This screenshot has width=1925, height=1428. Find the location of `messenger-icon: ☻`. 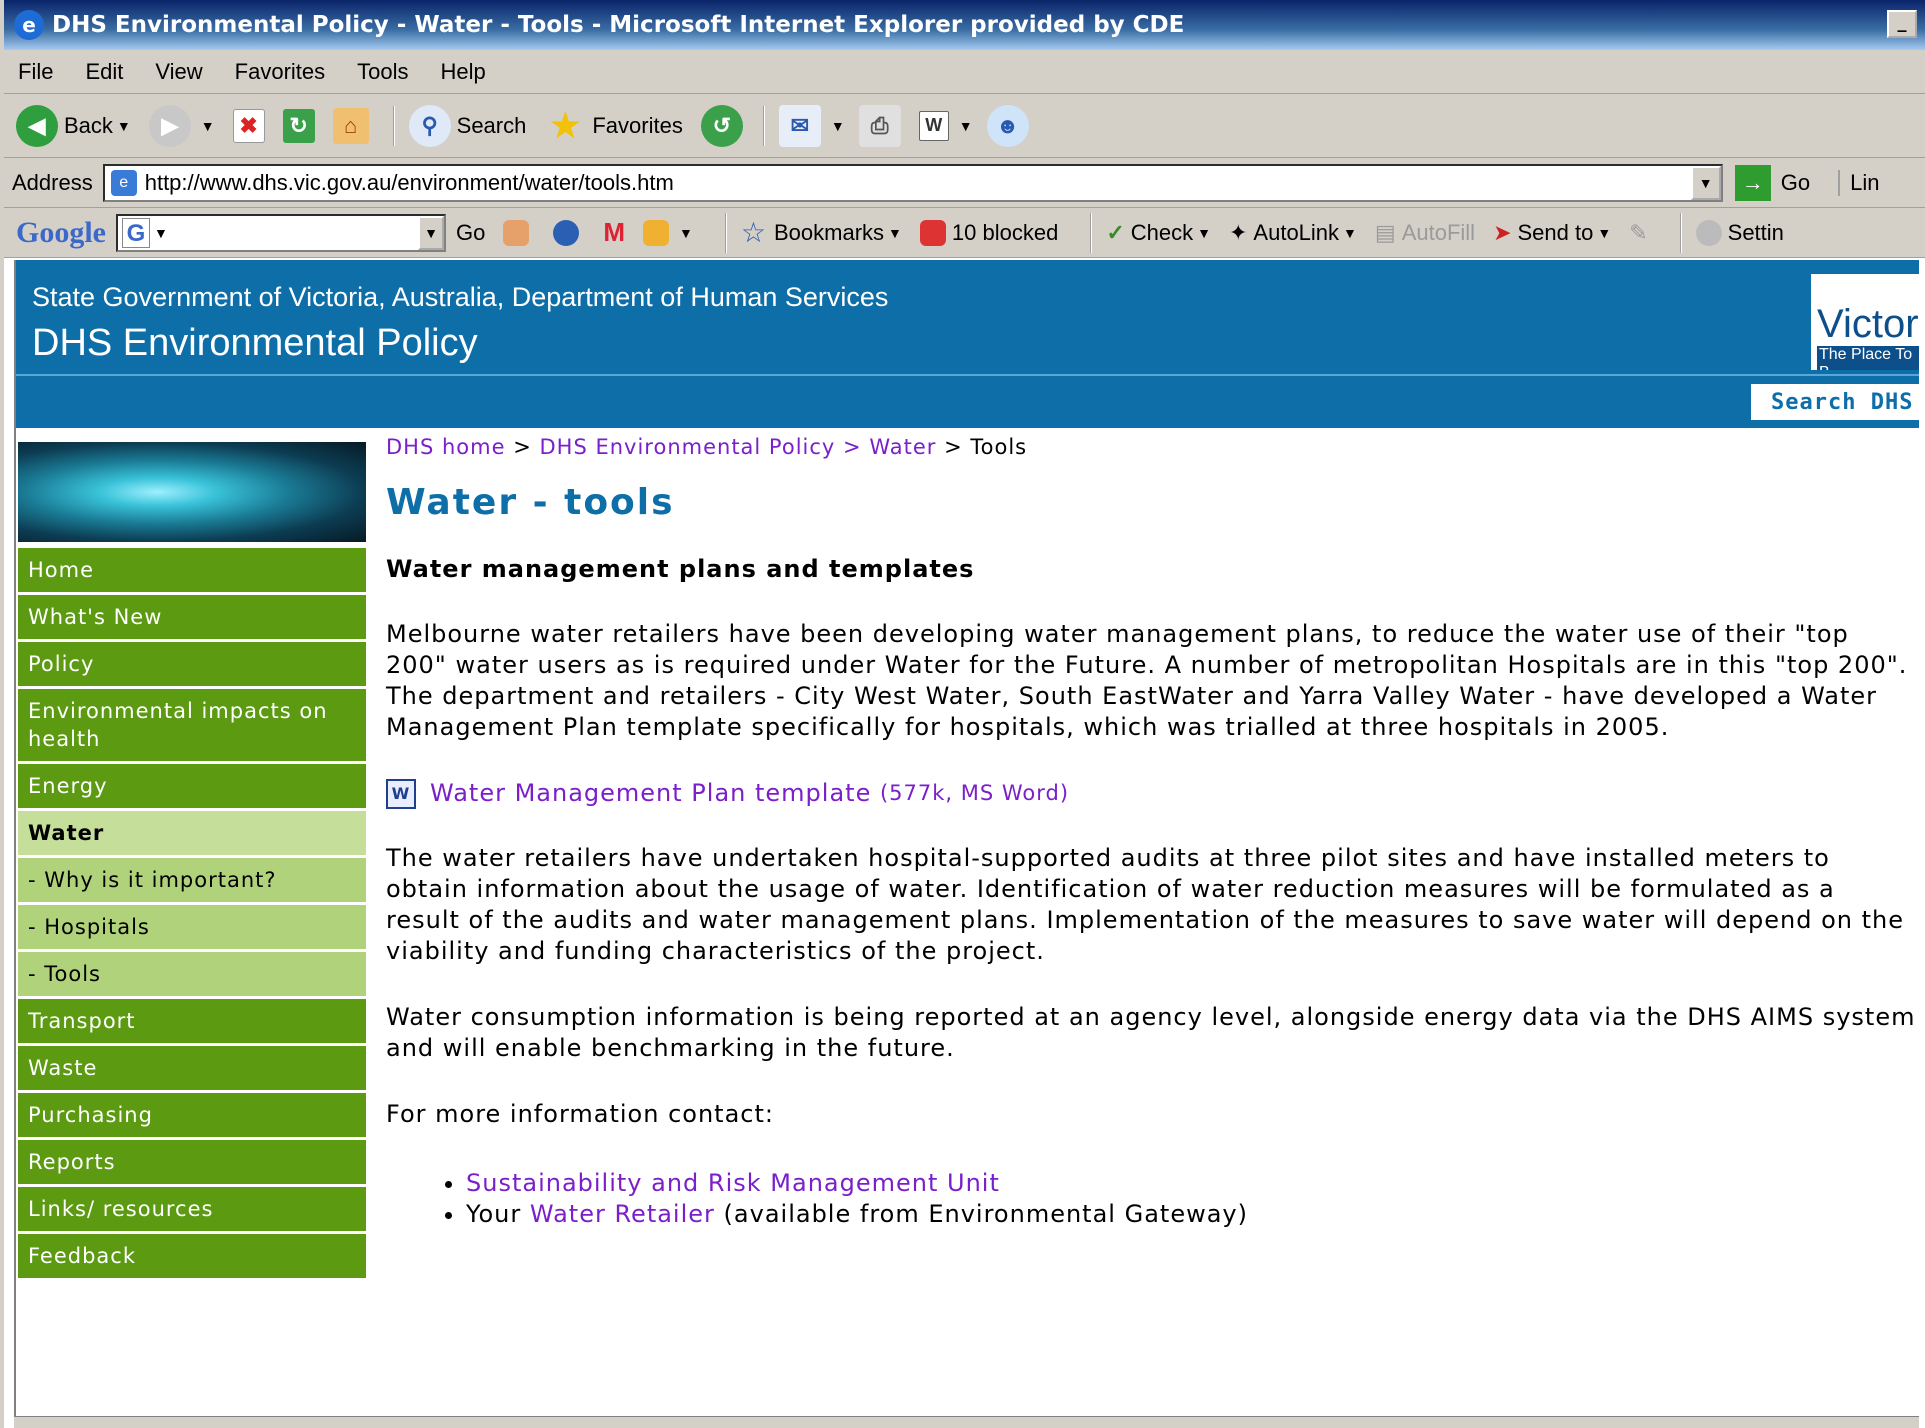

messenger-icon: ☻ is located at coordinates (1007, 125).